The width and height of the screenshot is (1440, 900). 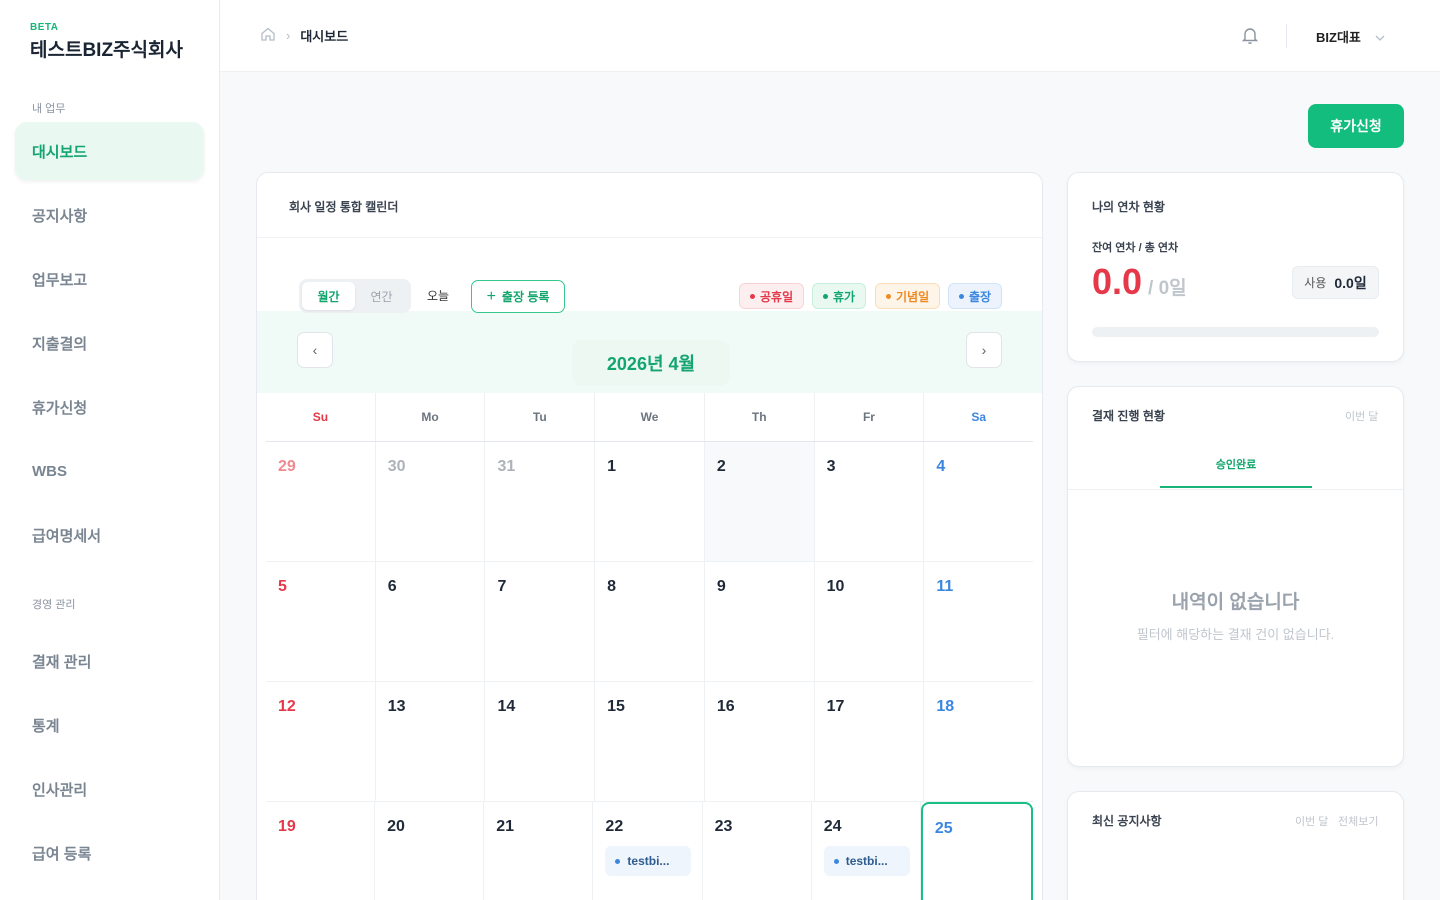 What do you see at coordinates (321, 501) in the screenshot?
I see `calendar-day: 29` at bounding box center [321, 501].